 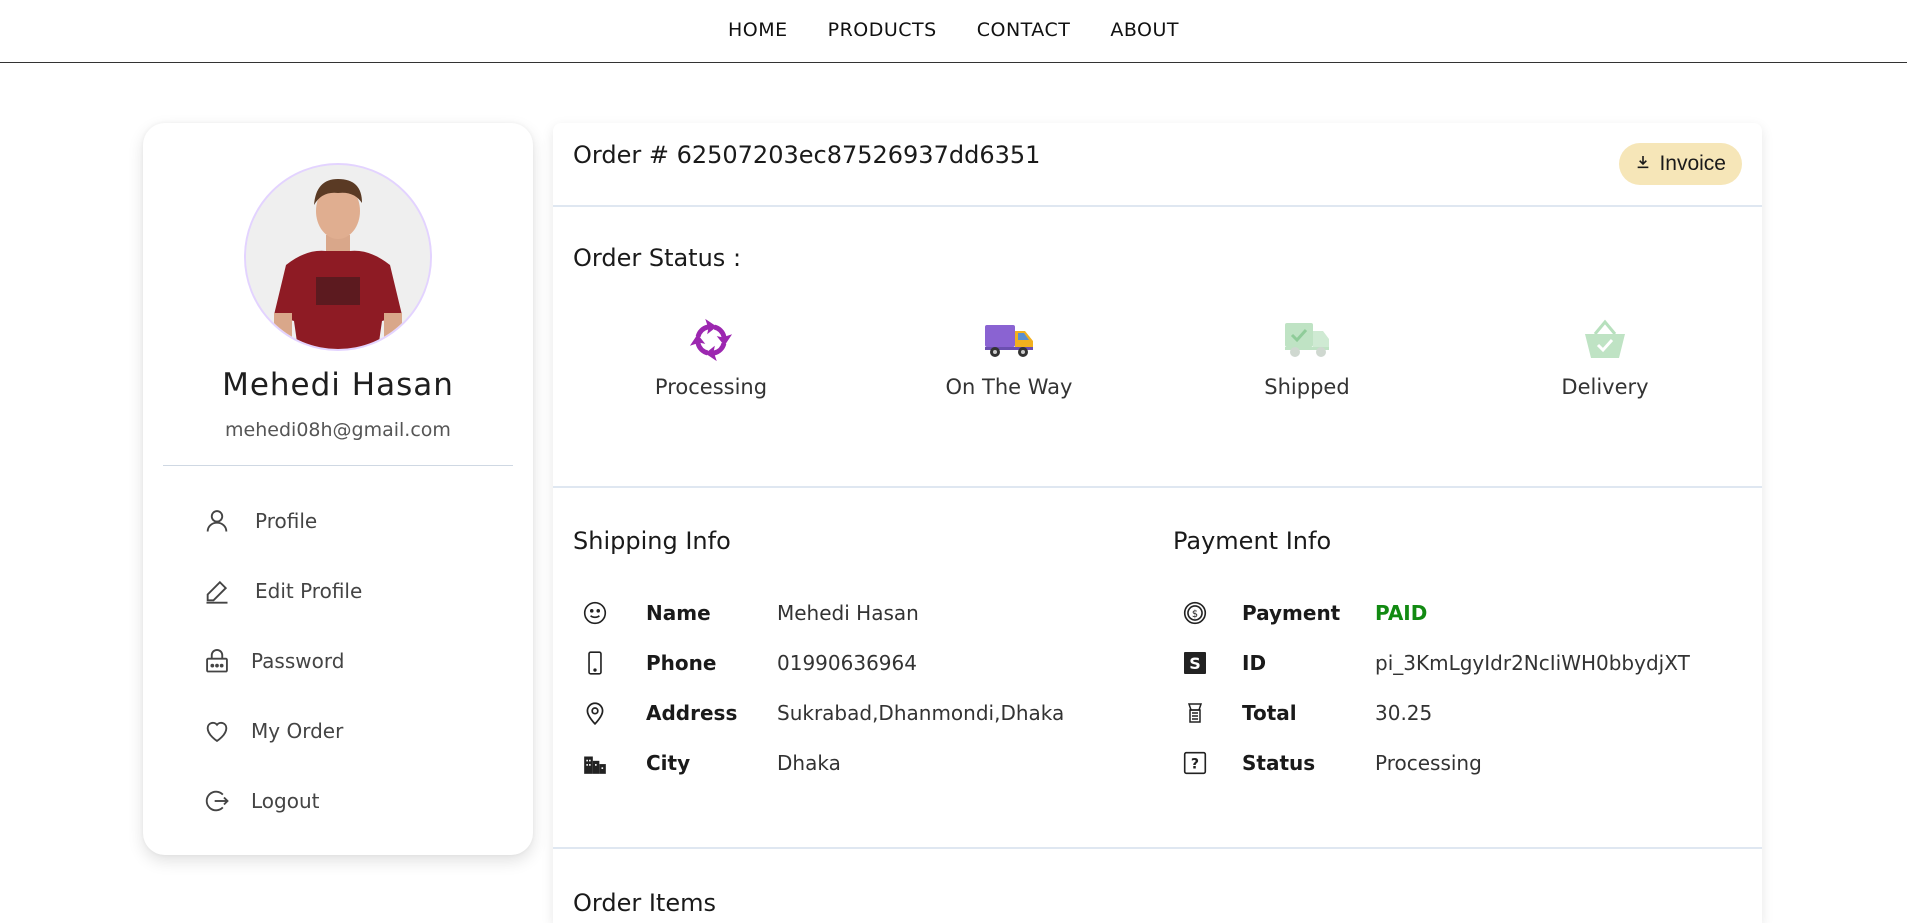 I want to click on avatar, so click(x=338, y=257).